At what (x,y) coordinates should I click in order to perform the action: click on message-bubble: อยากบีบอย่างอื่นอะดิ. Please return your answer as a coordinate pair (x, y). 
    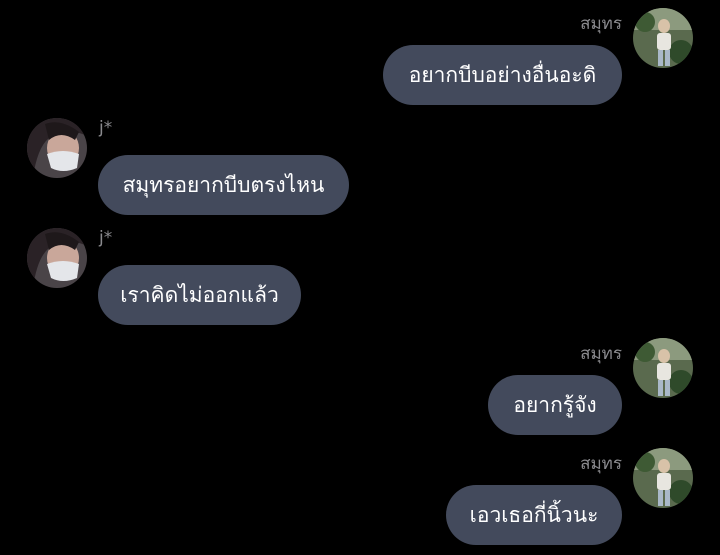
    Looking at the image, I should click on (502, 75).